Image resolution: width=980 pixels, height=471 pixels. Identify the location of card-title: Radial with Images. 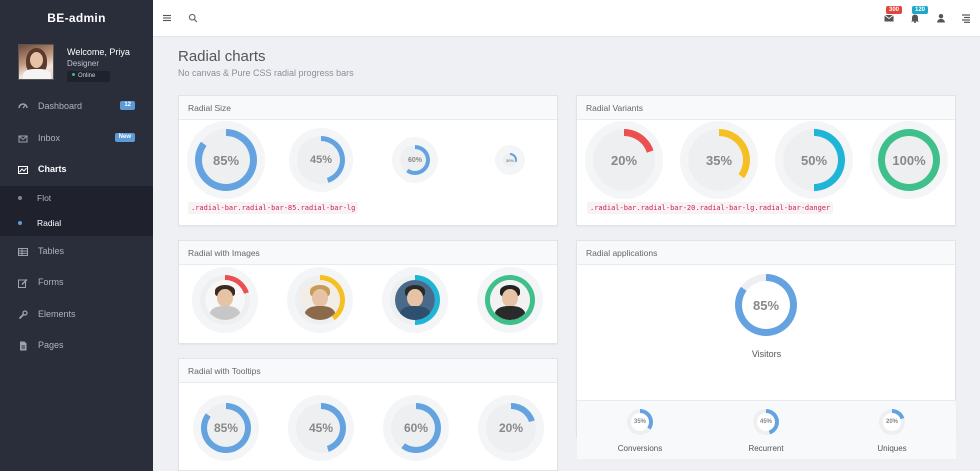
(368, 253).